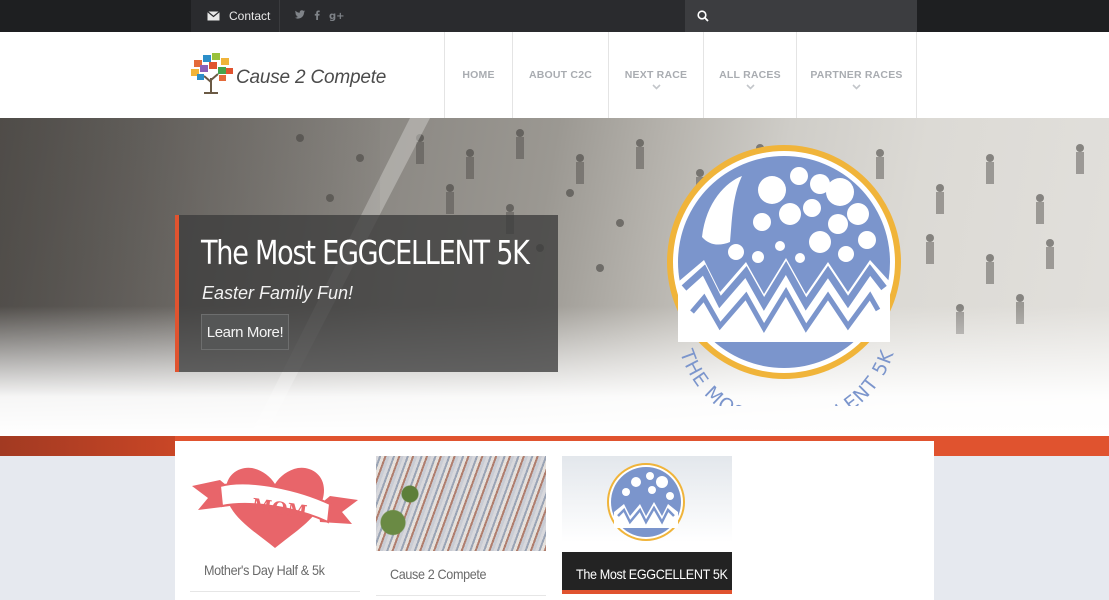  I want to click on hero-title: The Most EGGCELLENT 5K, so click(365, 252).